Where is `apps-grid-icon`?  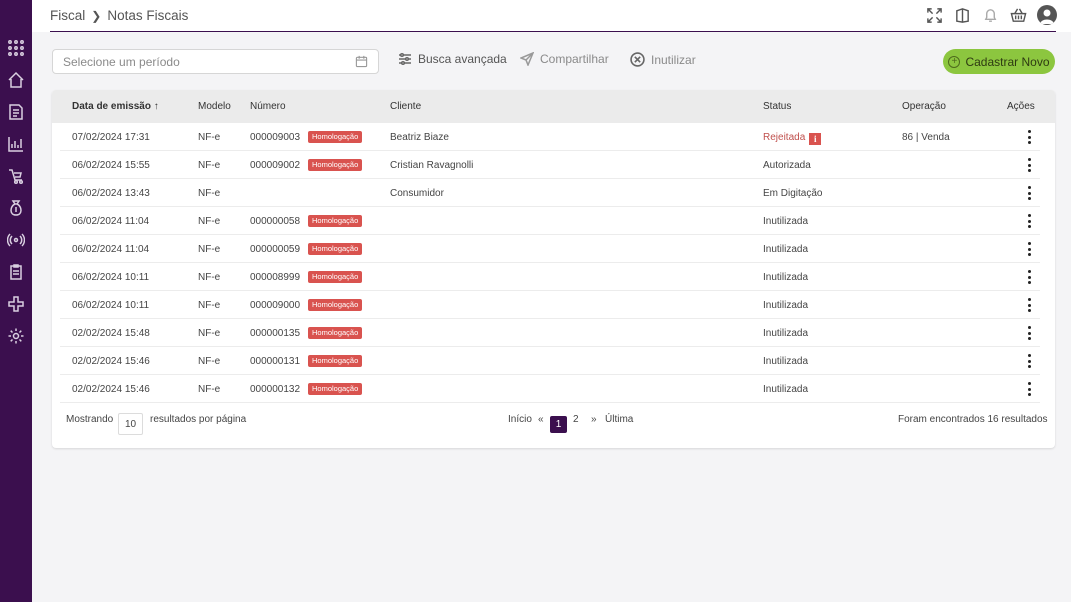
apps-grid-icon is located at coordinates (16, 48).